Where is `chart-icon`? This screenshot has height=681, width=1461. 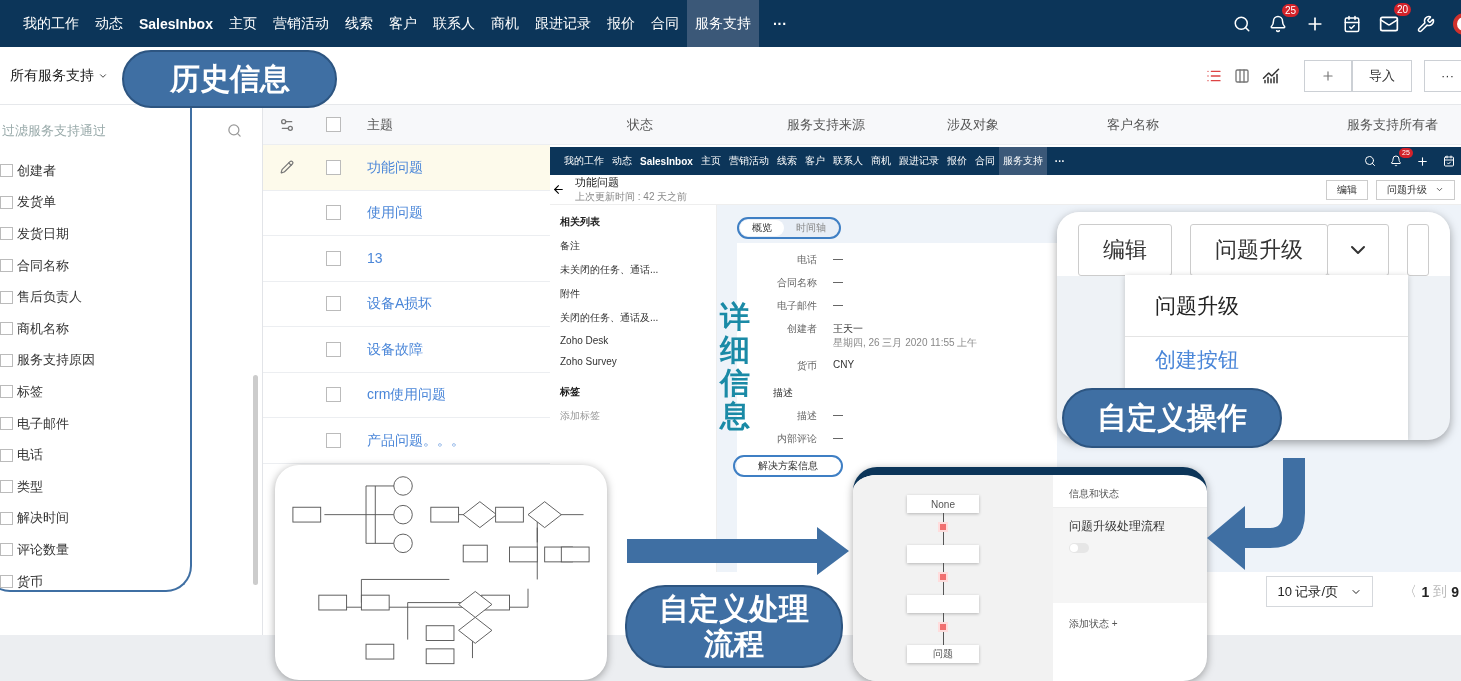 chart-icon is located at coordinates (1271, 75).